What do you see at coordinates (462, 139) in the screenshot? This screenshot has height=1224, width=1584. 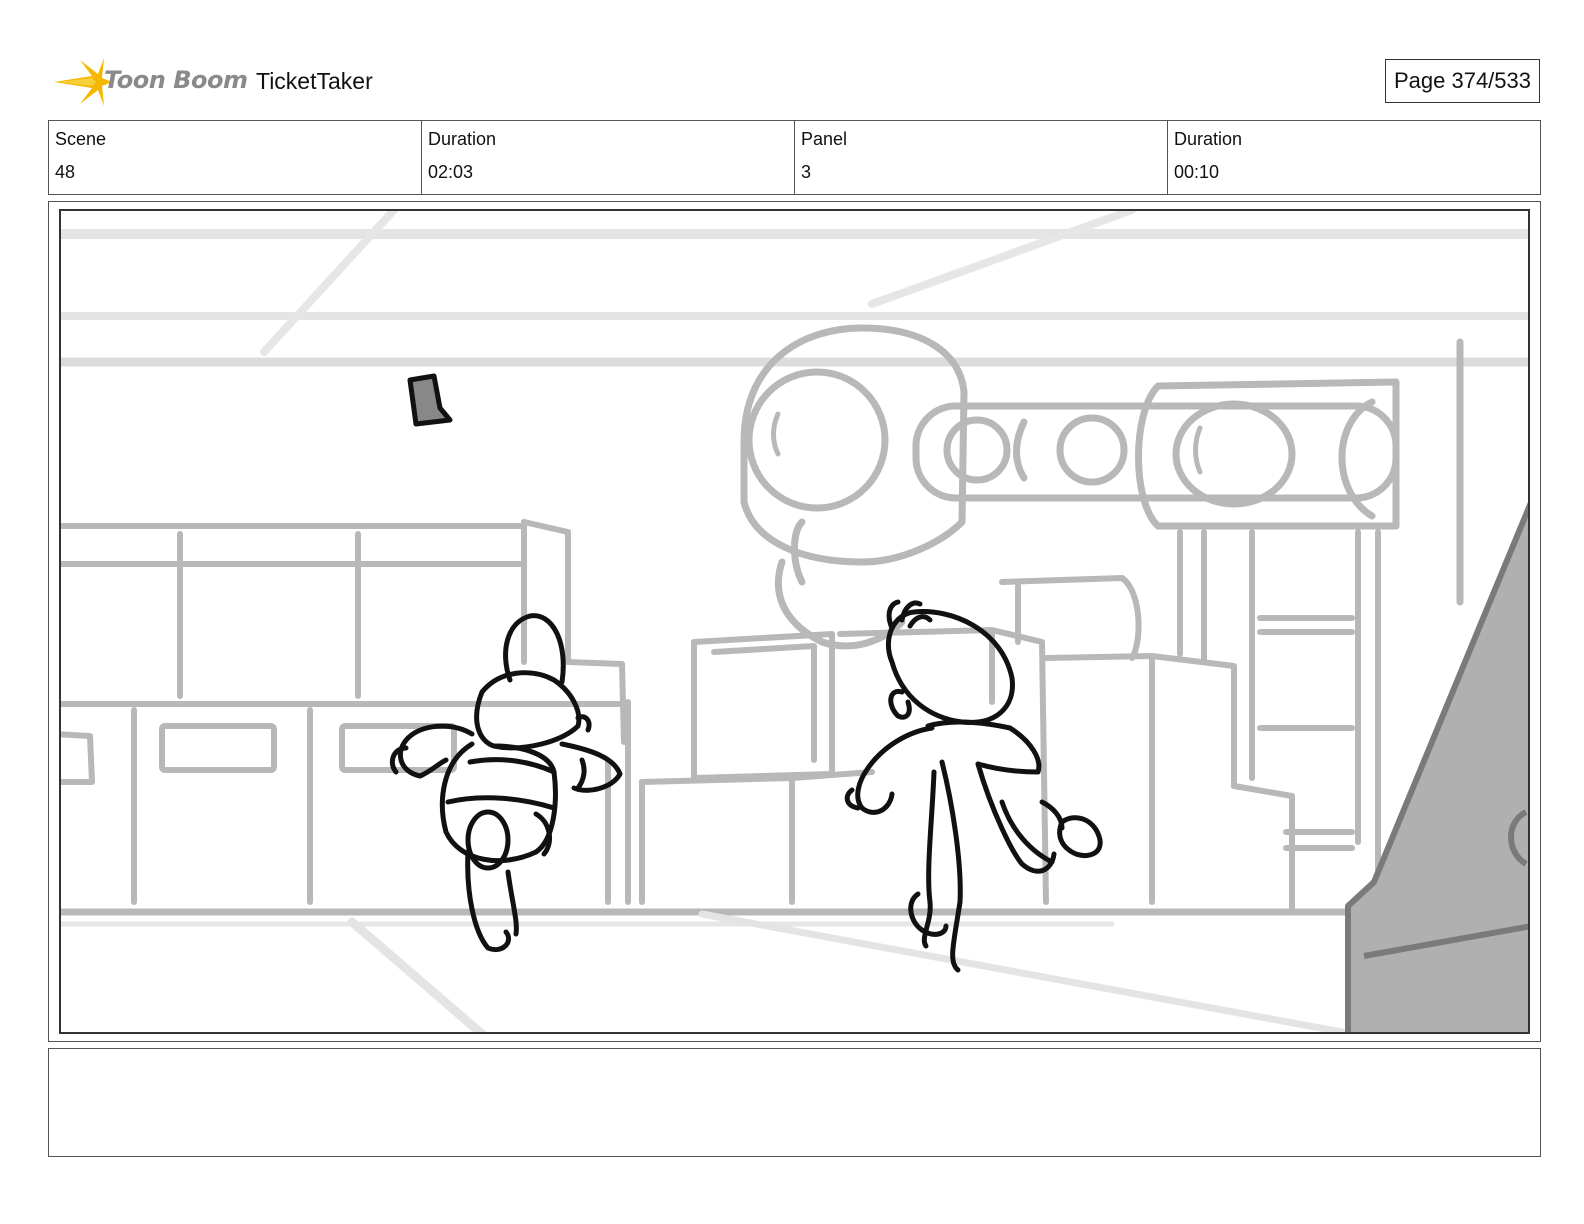 I see `scene-duration-label: Duration` at bounding box center [462, 139].